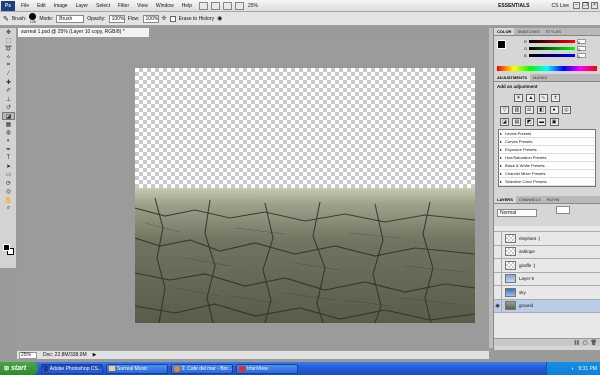 This screenshot has width=600, height=375. Describe the element at coordinates (582, 49) in the screenshot. I see `green-value: 0` at that location.